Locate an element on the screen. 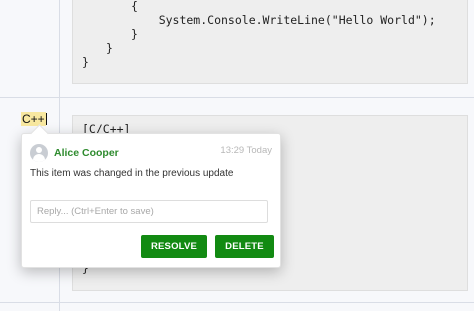  comment-author: Alice Cooper is located at coordinates (86, 153).